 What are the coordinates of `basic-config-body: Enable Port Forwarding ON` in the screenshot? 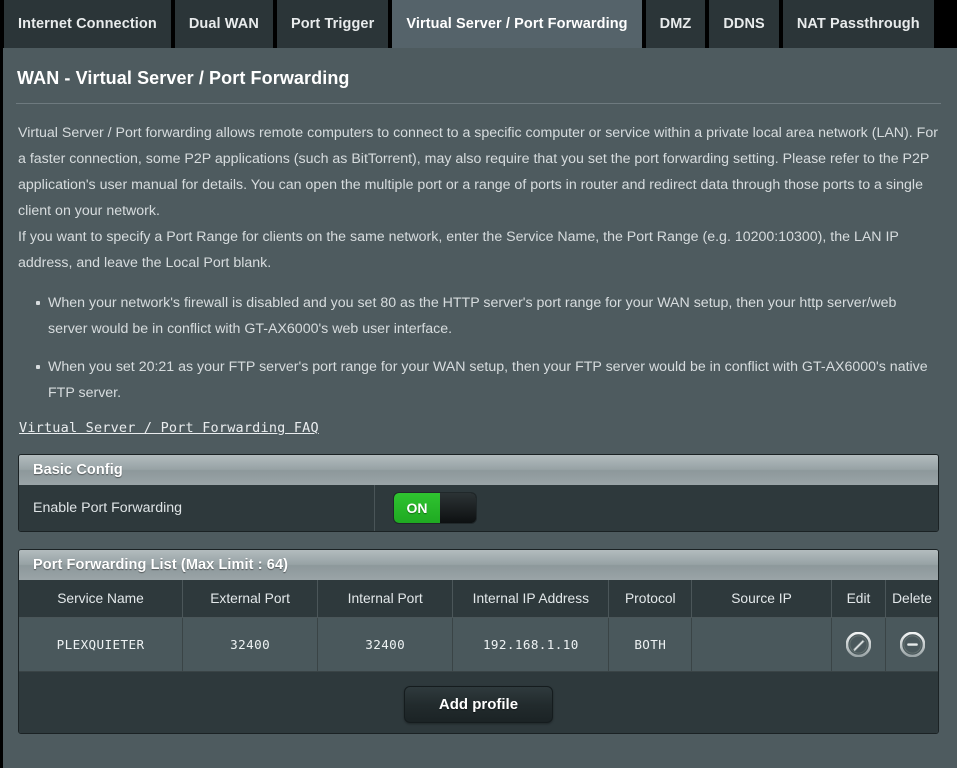 It's located at (478, 508).